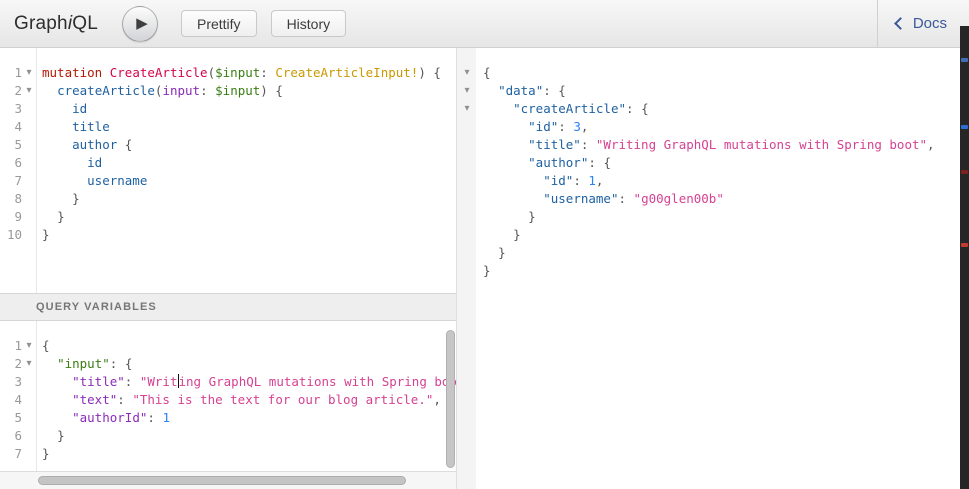  I want to click on code-token: createArticle, so click(106, 90).